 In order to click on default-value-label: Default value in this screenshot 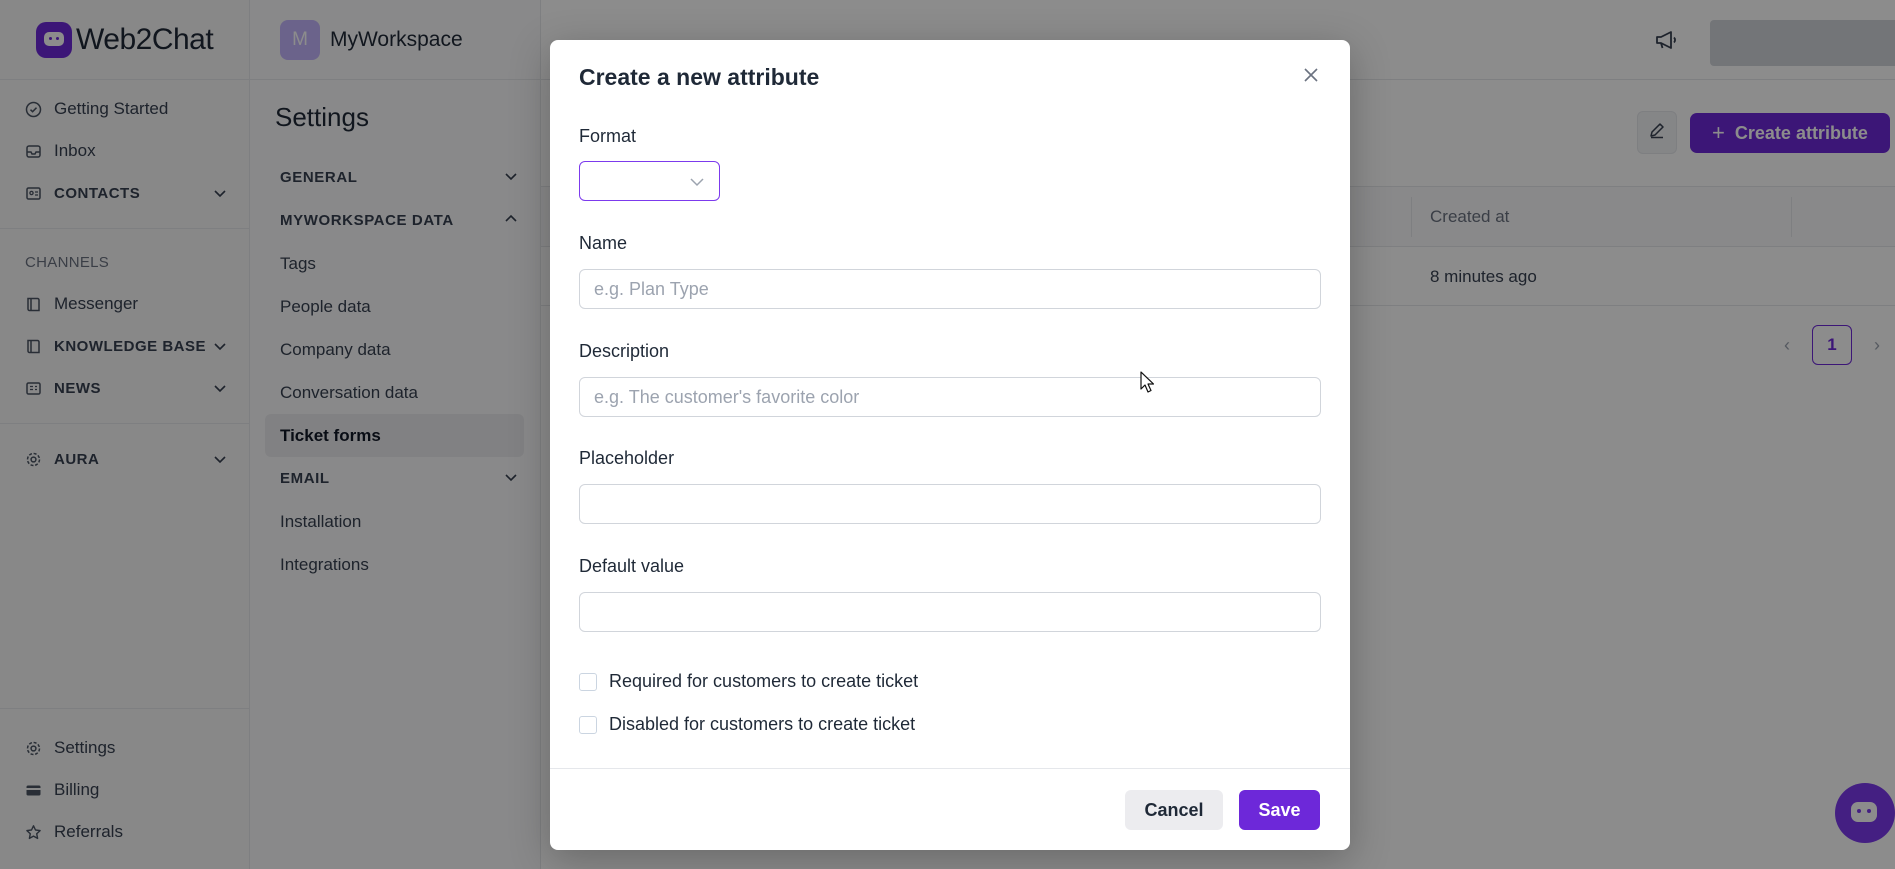, I will do `click(632, 566)`.